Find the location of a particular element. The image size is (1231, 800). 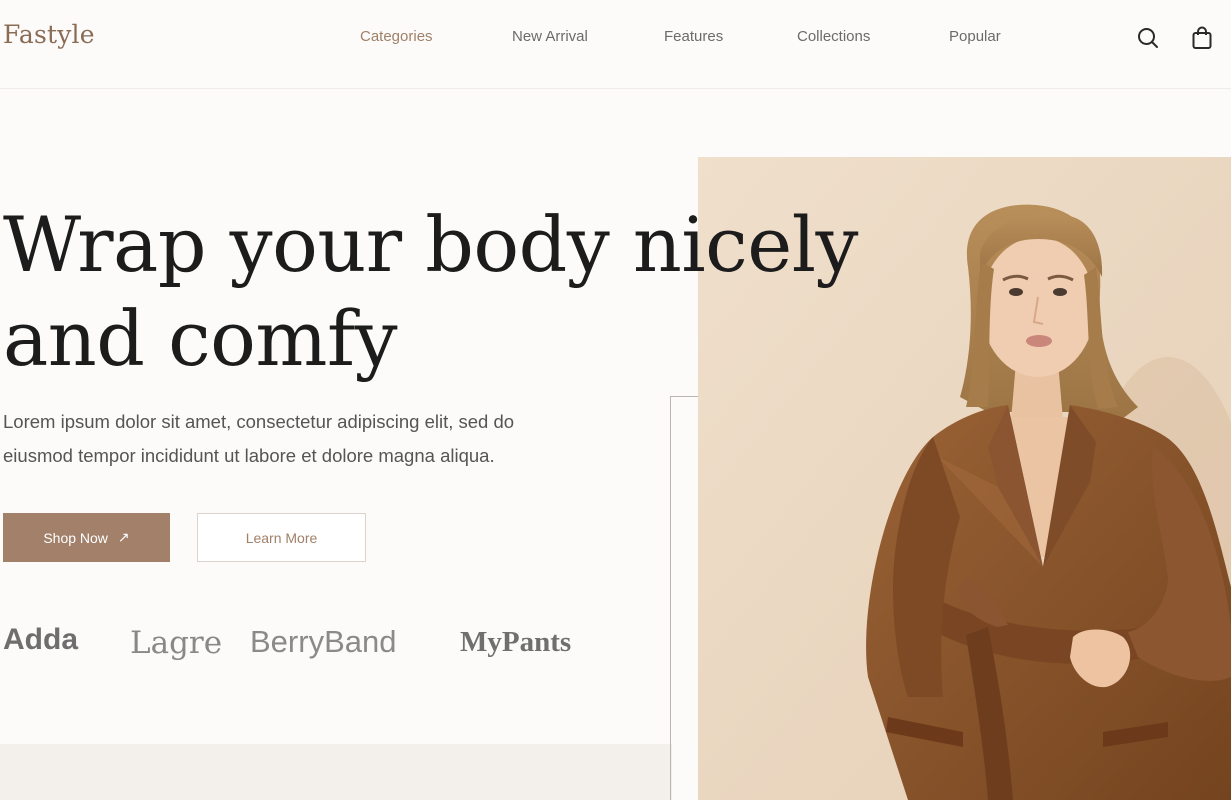

nav-features: Features is located at coordinates (693, 36).